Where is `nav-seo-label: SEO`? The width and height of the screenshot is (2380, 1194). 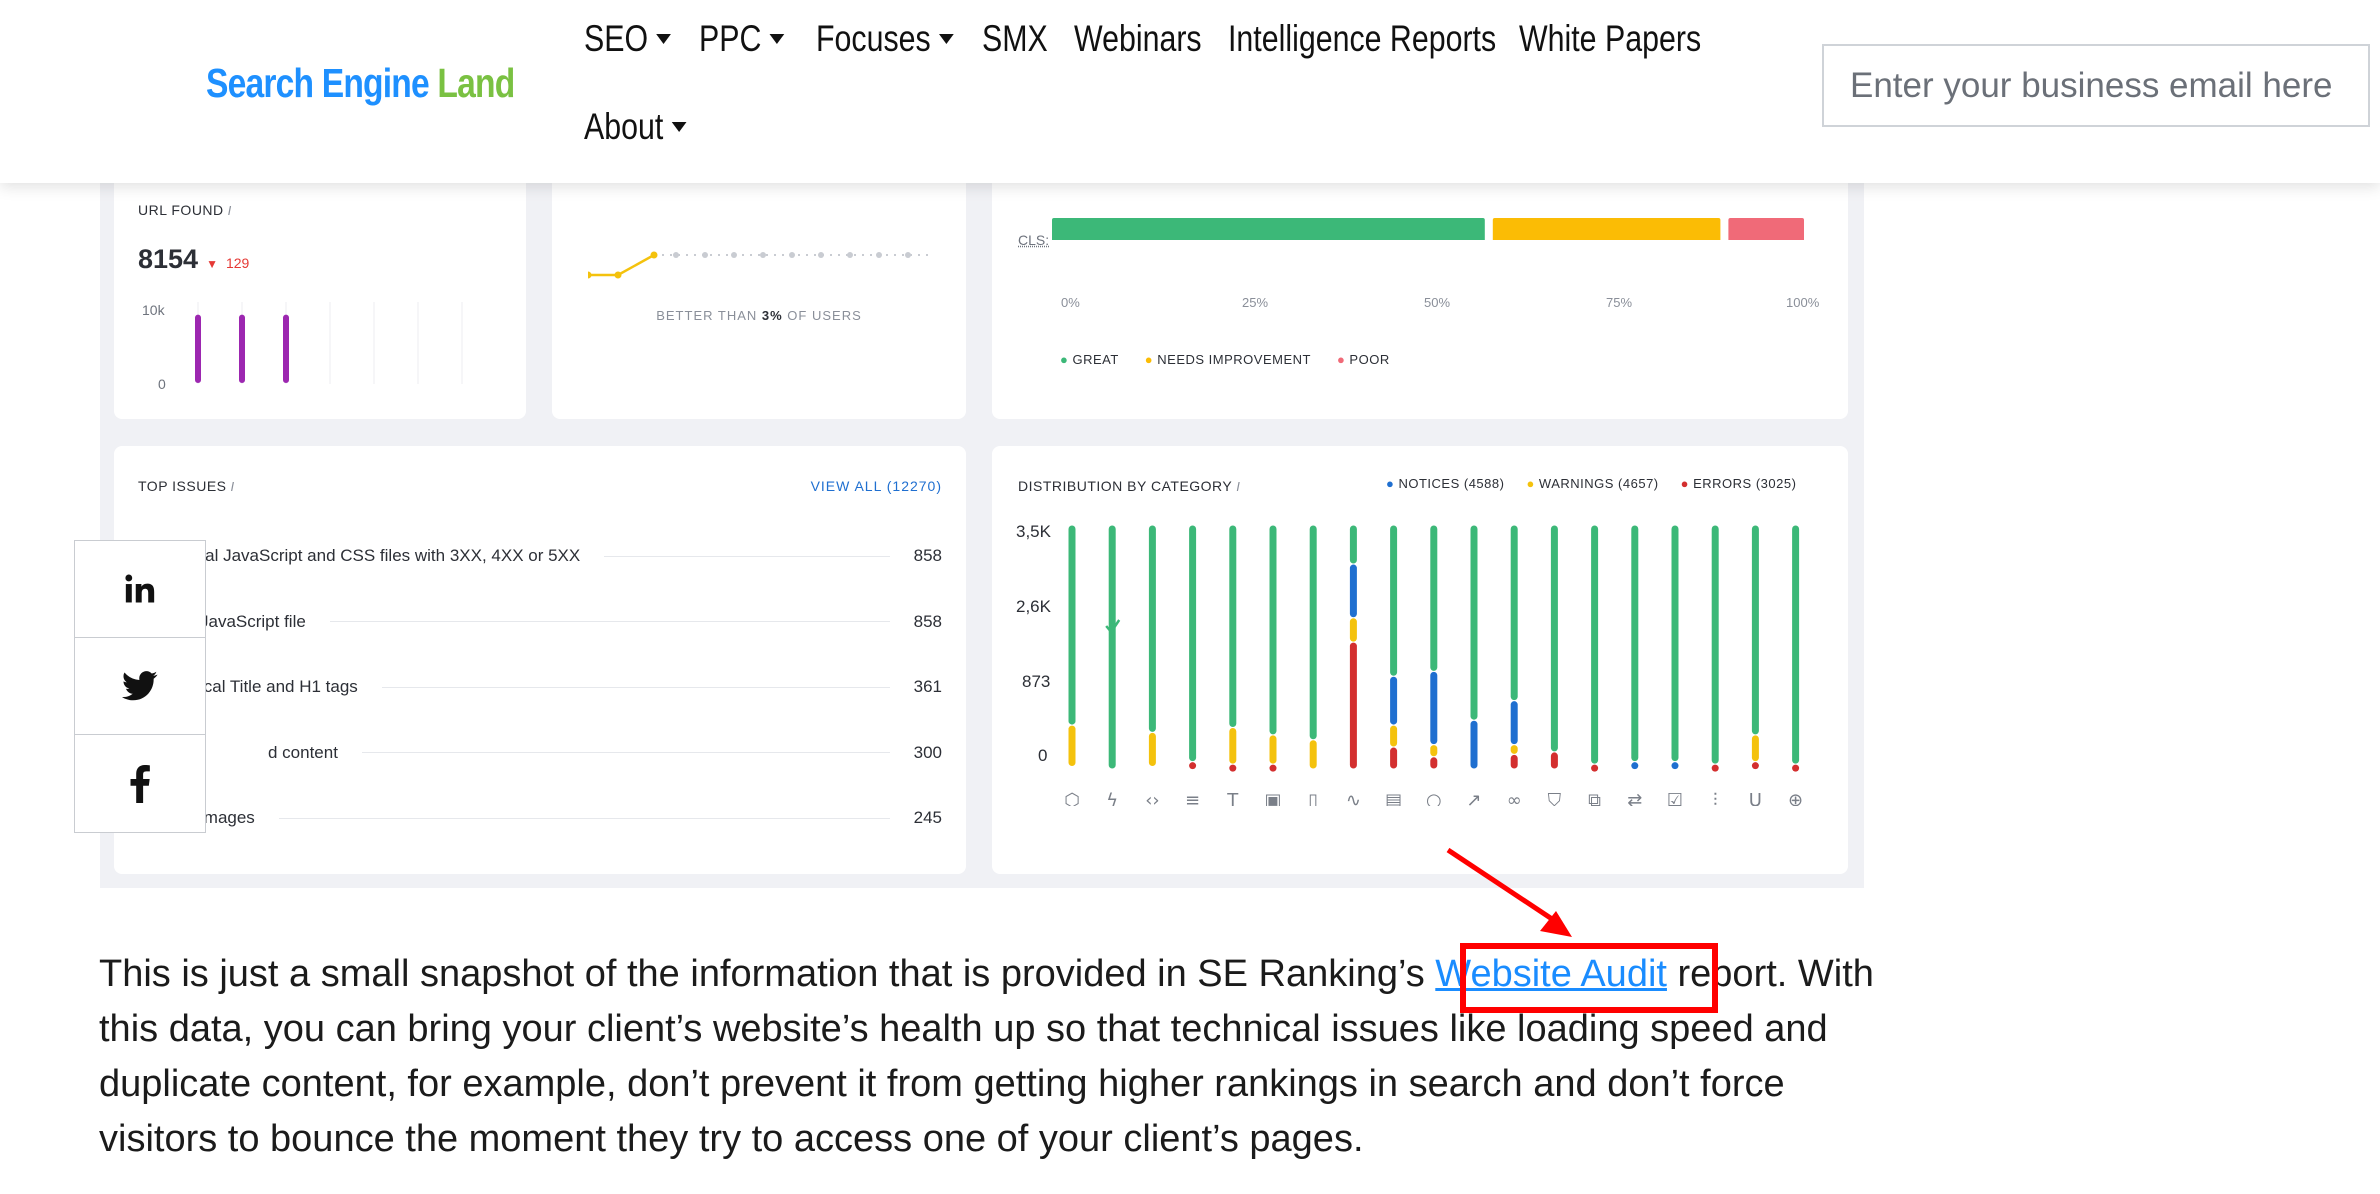
nav-seo-label: SEO is located at coordinates (616, 38).